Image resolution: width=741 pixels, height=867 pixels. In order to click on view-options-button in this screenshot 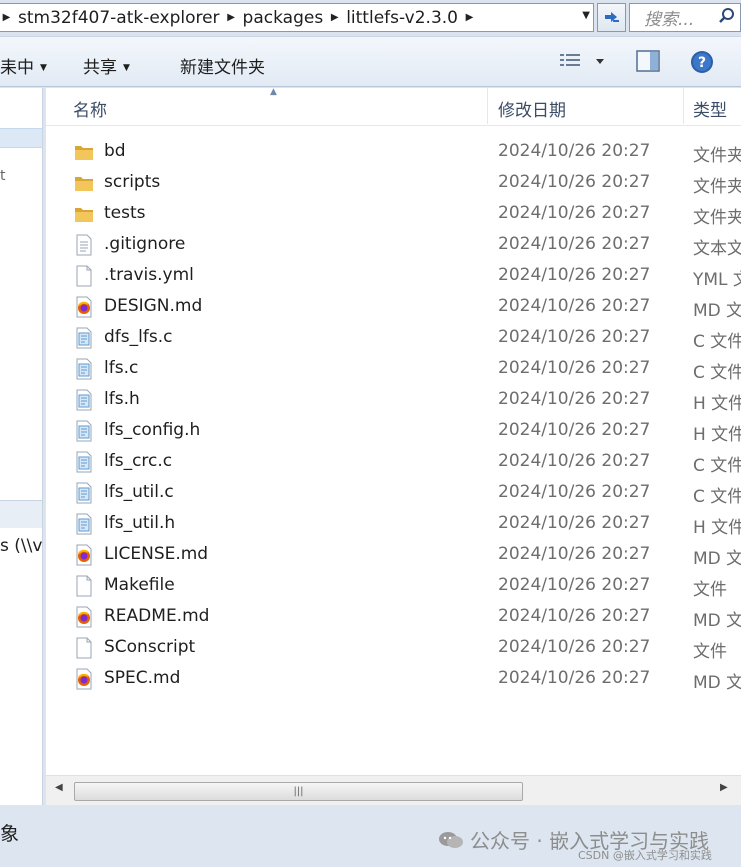, I will do `click(583, 63)`.